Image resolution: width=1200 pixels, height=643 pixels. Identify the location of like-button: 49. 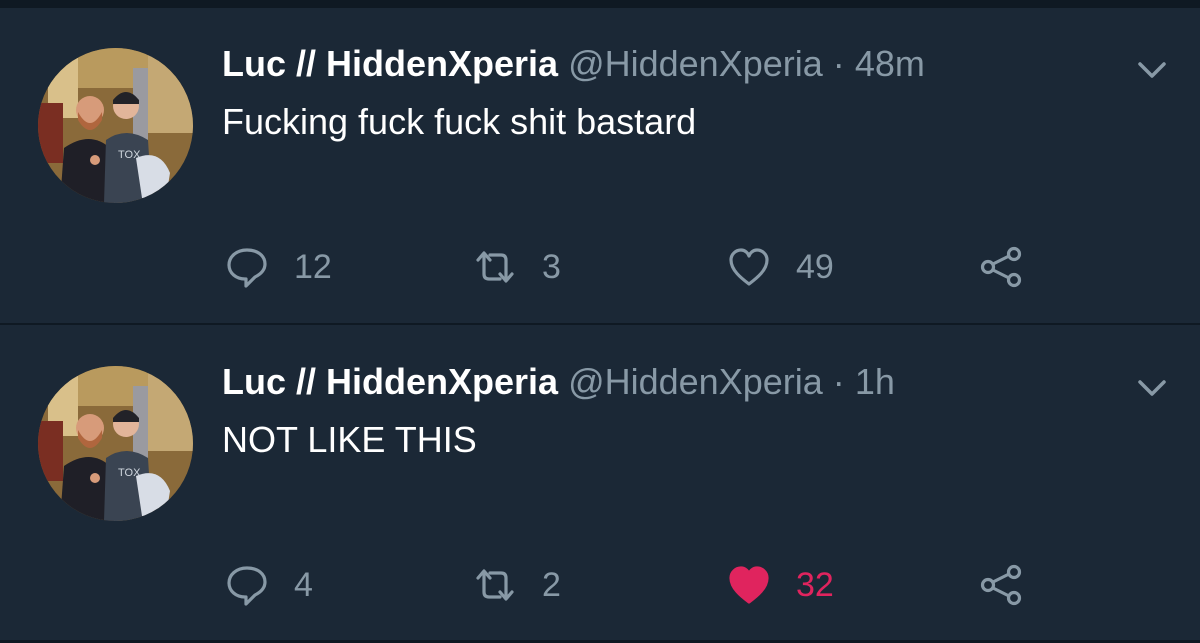
(780, 267).